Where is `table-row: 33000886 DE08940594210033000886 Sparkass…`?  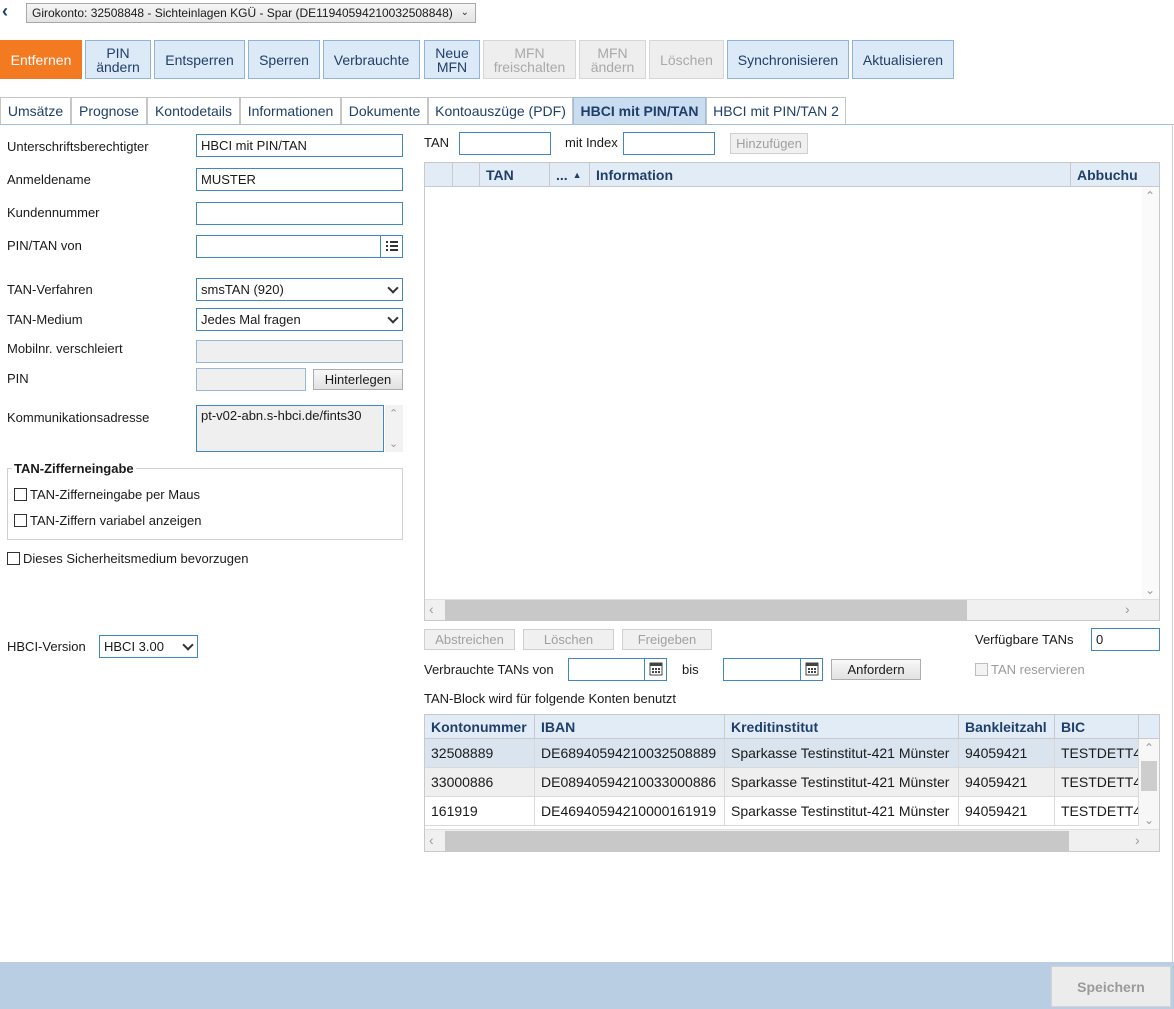 table-row: 33000886 DE08940594210033000886 Sparkass… is located at coordinates (782, 782).